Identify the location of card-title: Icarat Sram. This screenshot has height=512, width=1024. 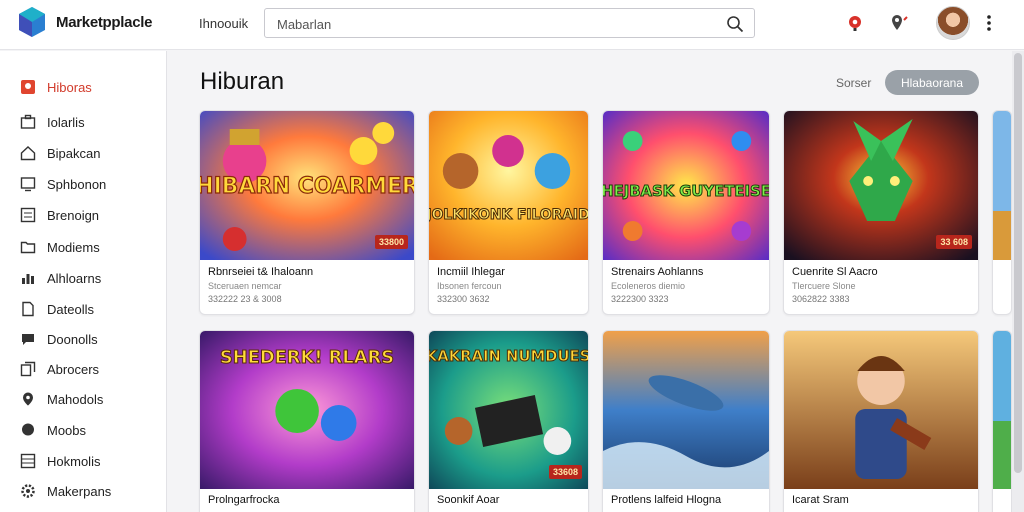
(820, 500).